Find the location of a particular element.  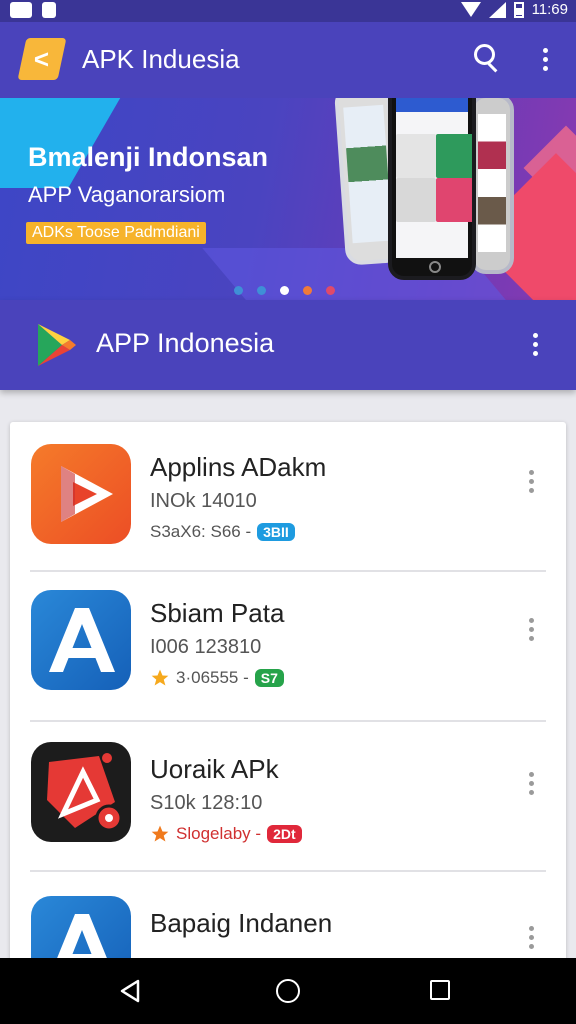

app-name: Applins ADakm is located at coordinates (238, 467).